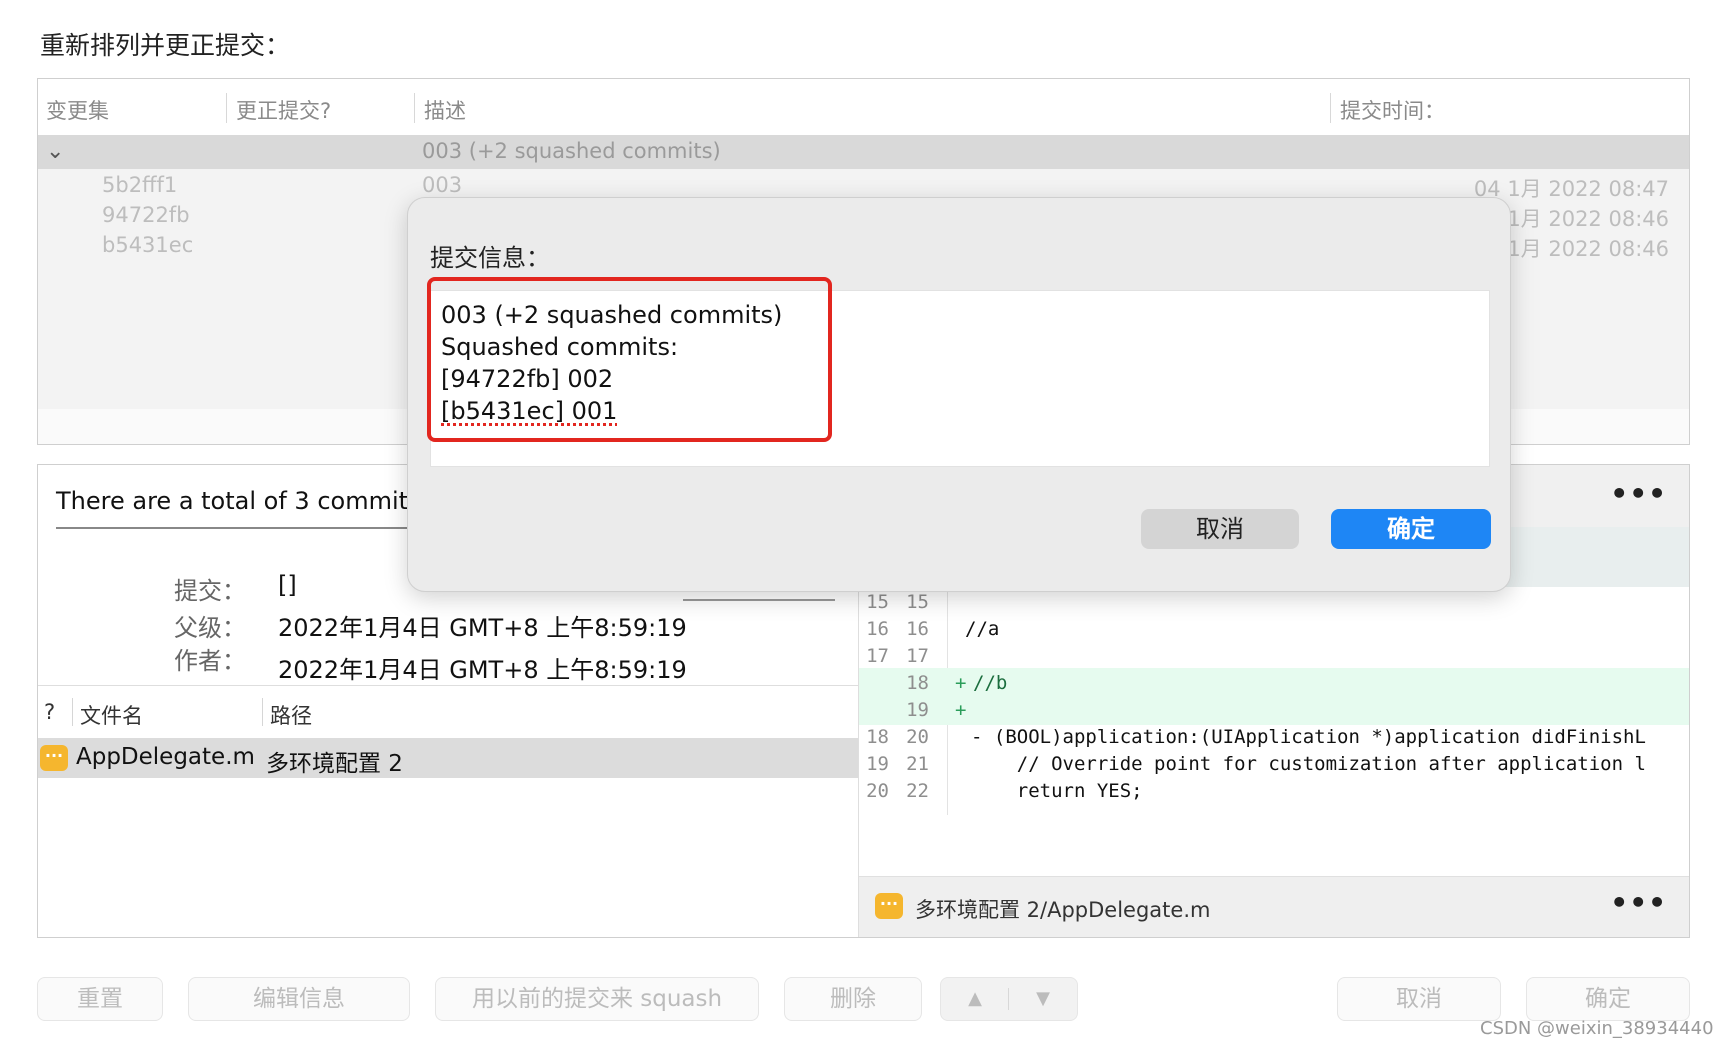  What do you see at coordinates (111, 715) in the screenshot?
I see `col-filename: 文件名` at bounding box center [111, 715].